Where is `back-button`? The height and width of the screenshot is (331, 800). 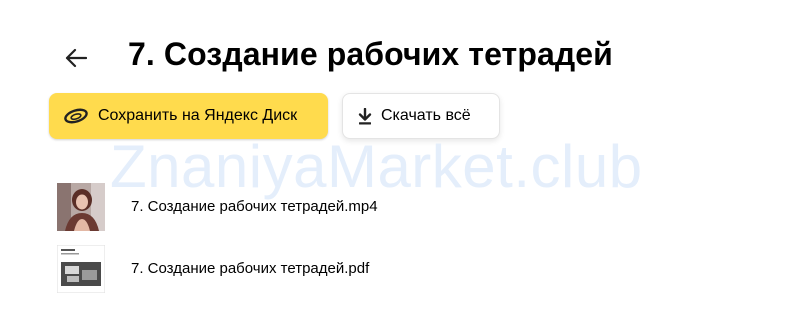 back-button is located at coordinates (76, 58).